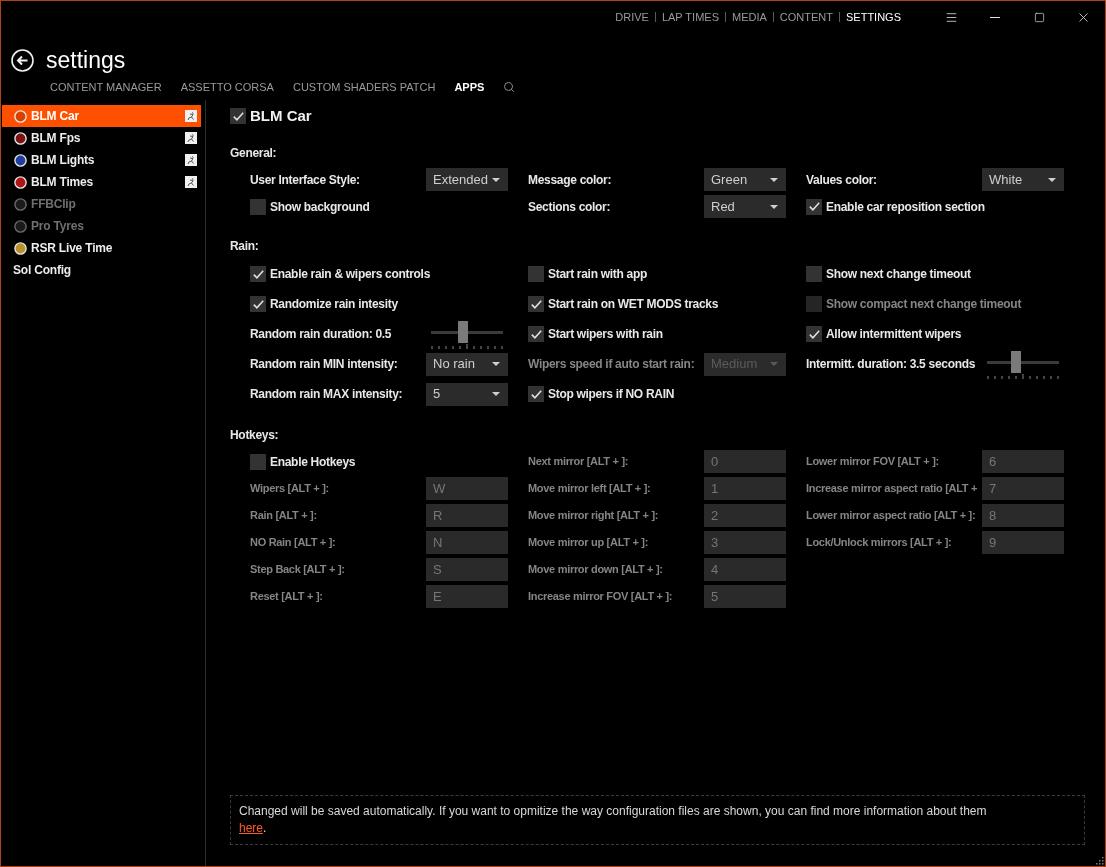 The image size is (1106, 867). Describe the element at coordinates (251, 828) in the screenshot. I see `help-link: here` at that location.